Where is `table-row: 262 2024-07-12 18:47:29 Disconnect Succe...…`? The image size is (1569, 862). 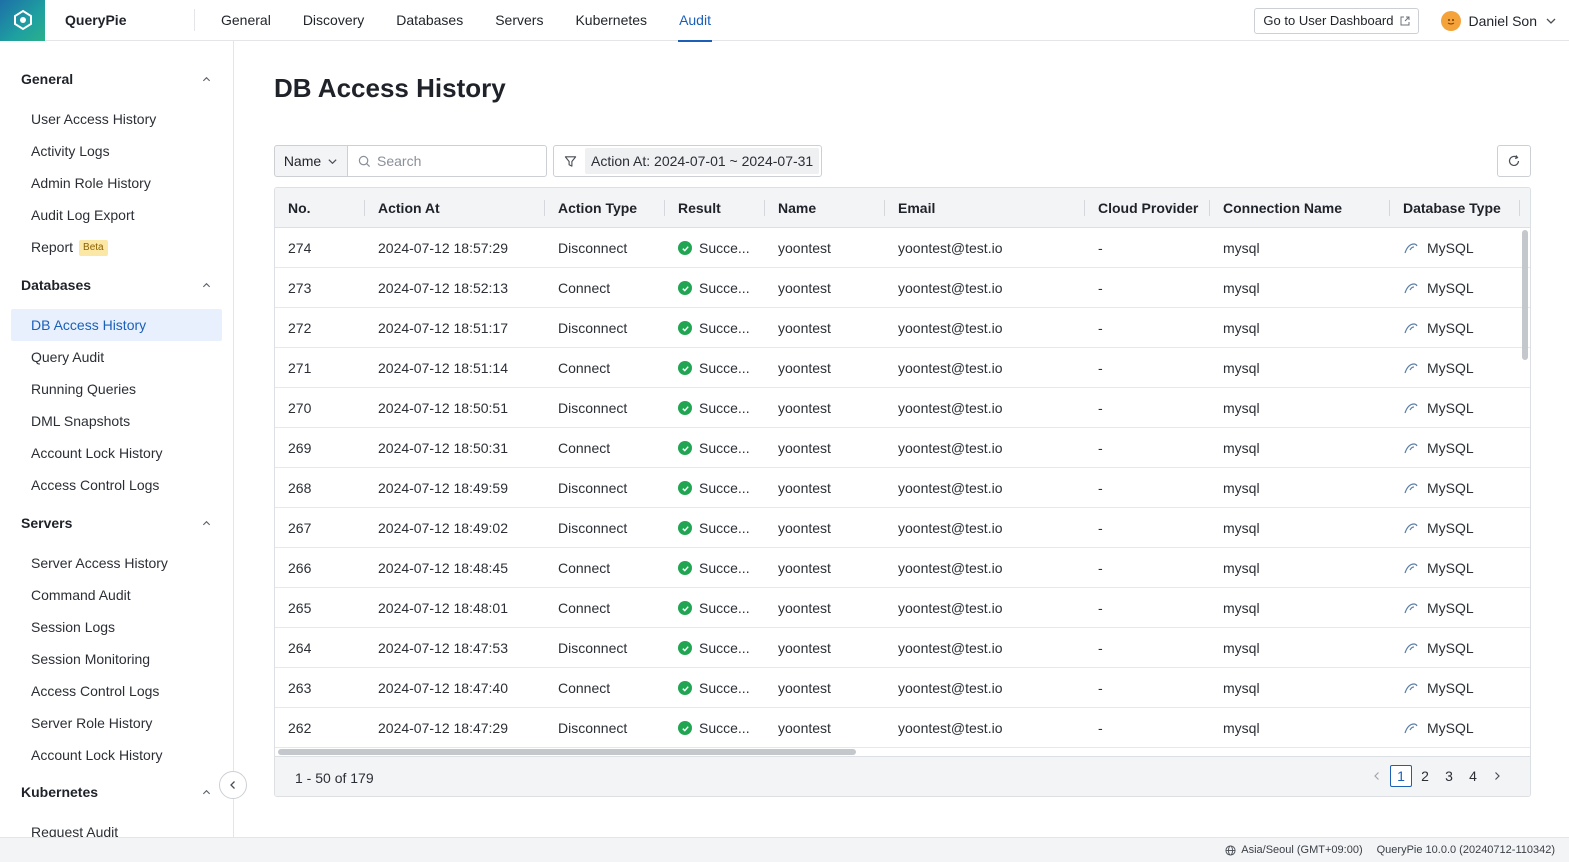 table-row: 262 2024-07-12 18:47:29 Disconnect Succe...… is located at coordinates (902, 728).